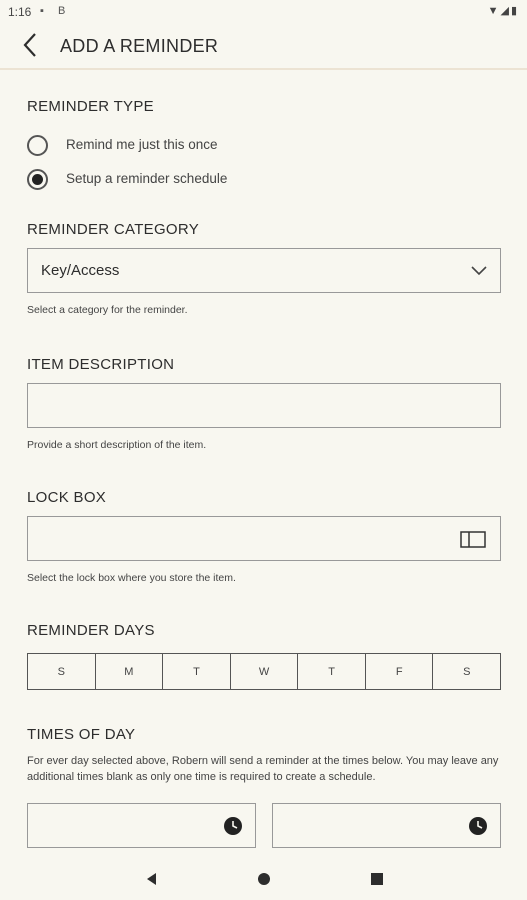 The image size is (527, 900). Describe the element at coordinates (107, 310) in the screenshot. I see `reminder-category-helper: Select a category for the reminder.` at that location.